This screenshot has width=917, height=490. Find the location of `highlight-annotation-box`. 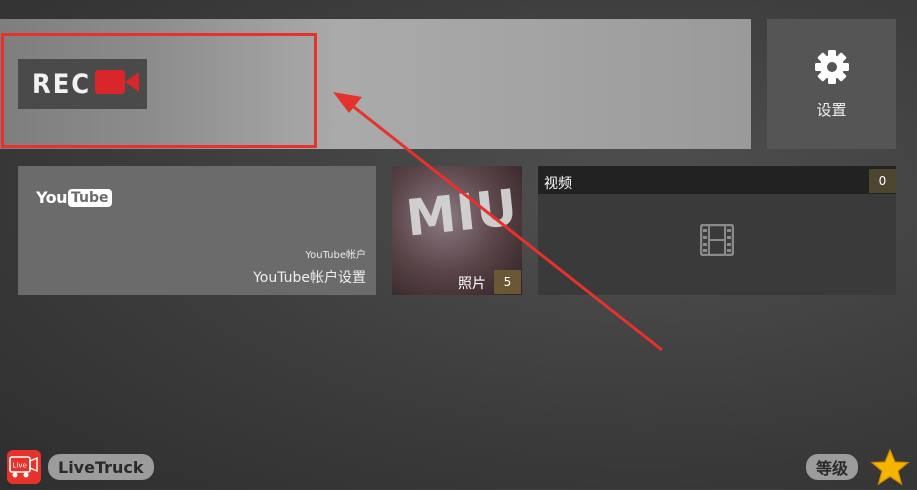

highlight-annotation-box is located at coordinates (159, 90).